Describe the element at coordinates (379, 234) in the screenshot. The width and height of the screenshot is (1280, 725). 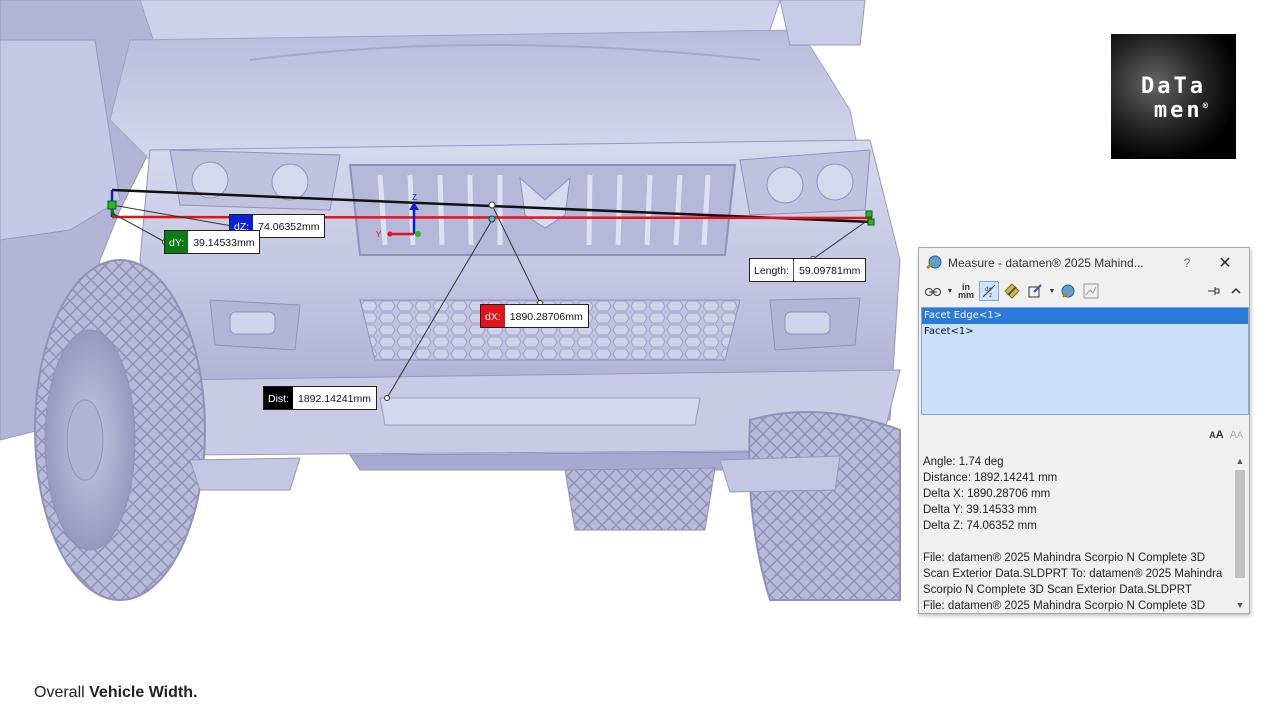
I see `triad-y-label: Y` at that location.